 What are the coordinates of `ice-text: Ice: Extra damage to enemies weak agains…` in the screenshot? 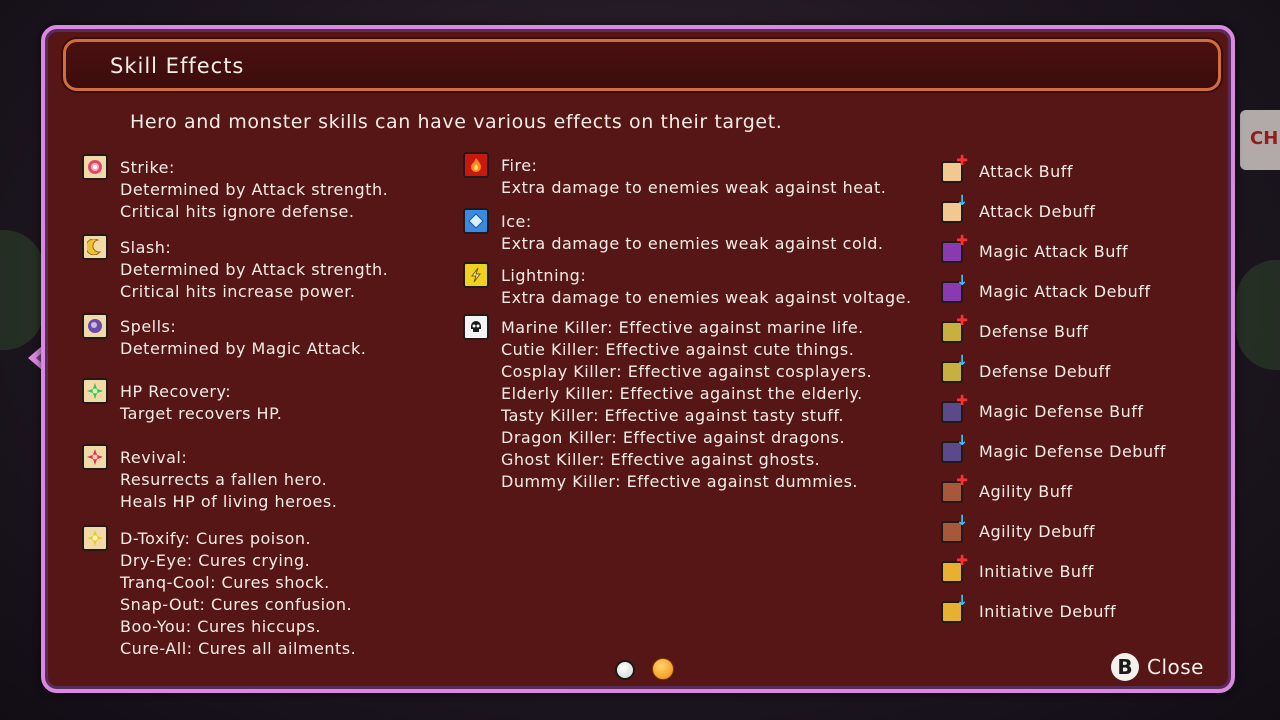 It's located at (692, 232).